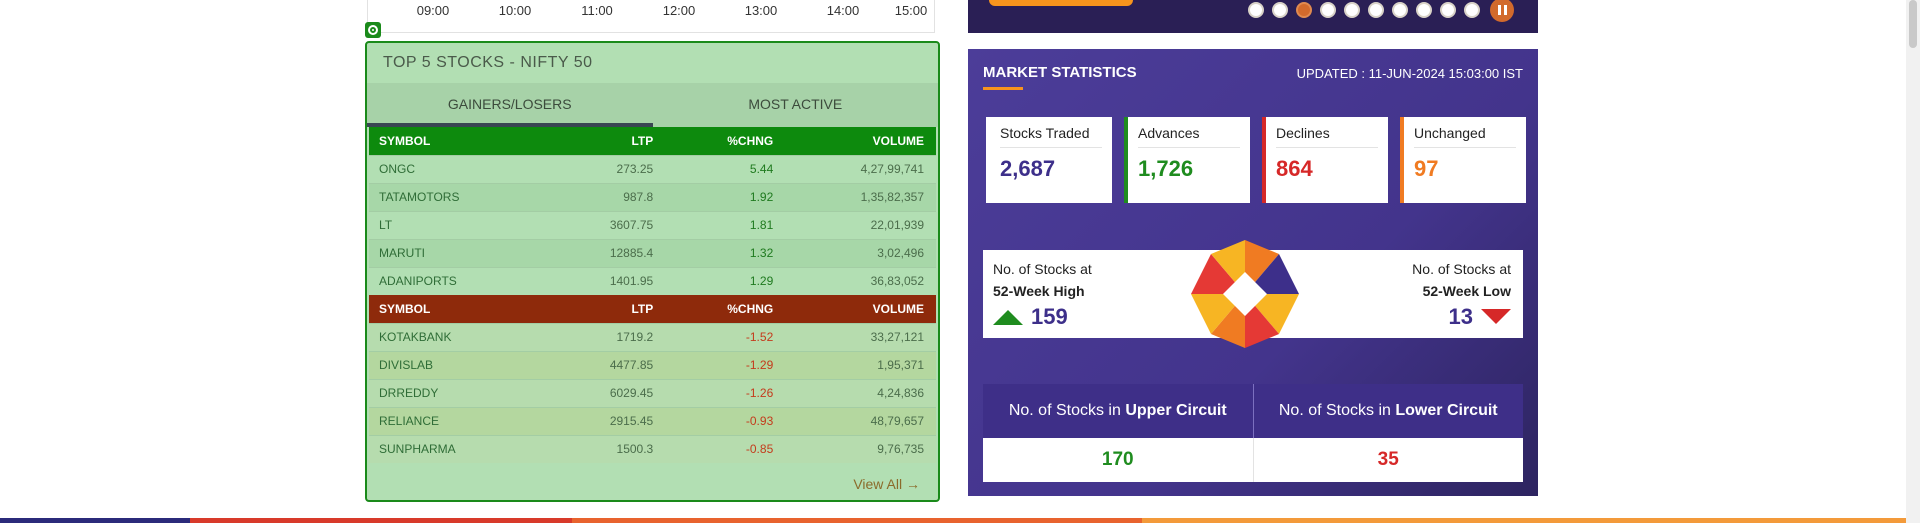 The height and width of the screenshot is (523, 1920). What do you see at coordinates (911, 10) in the screenshot?
I see `time-tick: 15:00` at bounding box center [911, 10].